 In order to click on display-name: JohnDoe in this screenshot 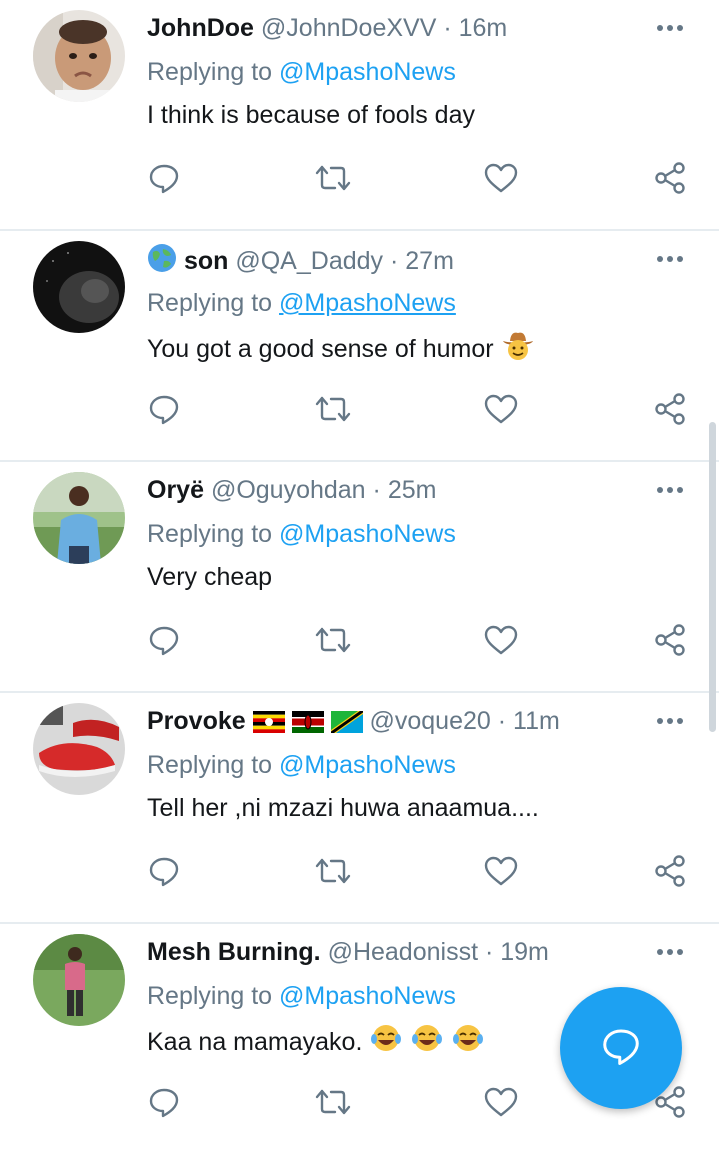, I will do `click(200, 28)`.